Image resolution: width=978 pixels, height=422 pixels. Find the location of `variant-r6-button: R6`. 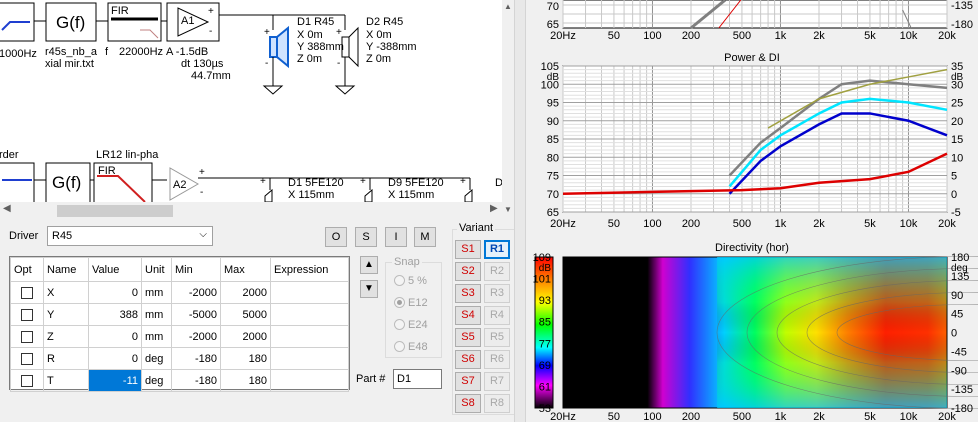

variant-r6-button: R6 is located at coordinates (497, 359).